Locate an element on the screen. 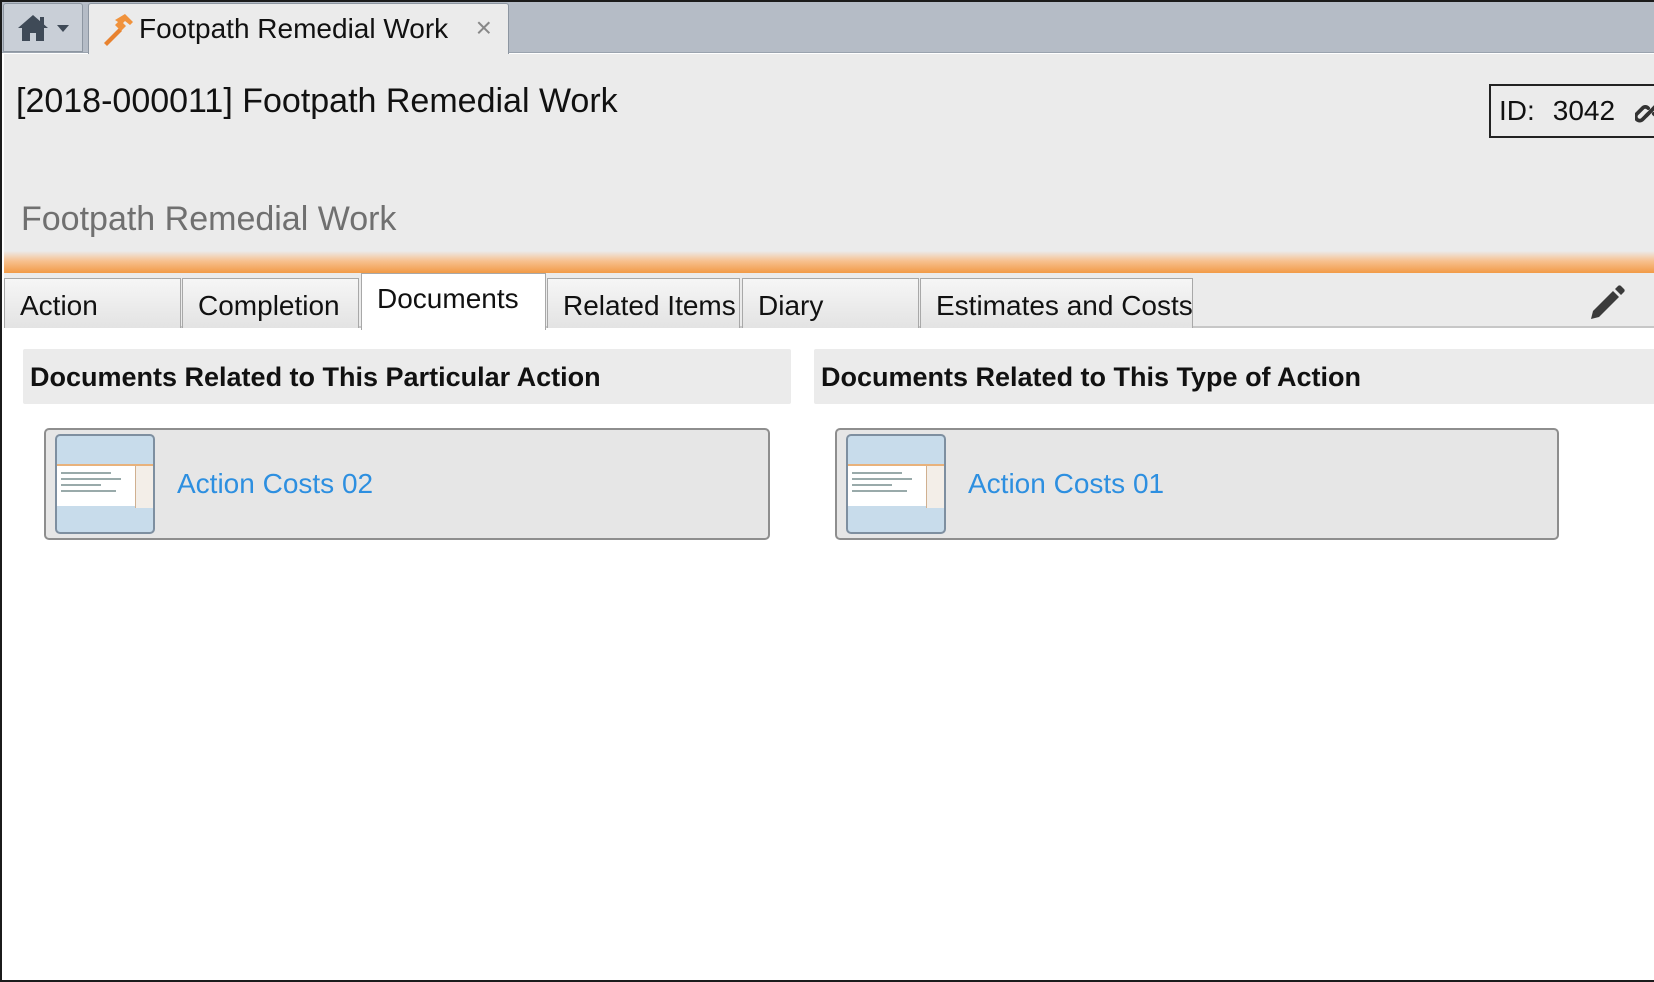 The width and height of the screenshot is (1654, 982). document-link: Action Costs 01 is located at coordinates (1066, 484).